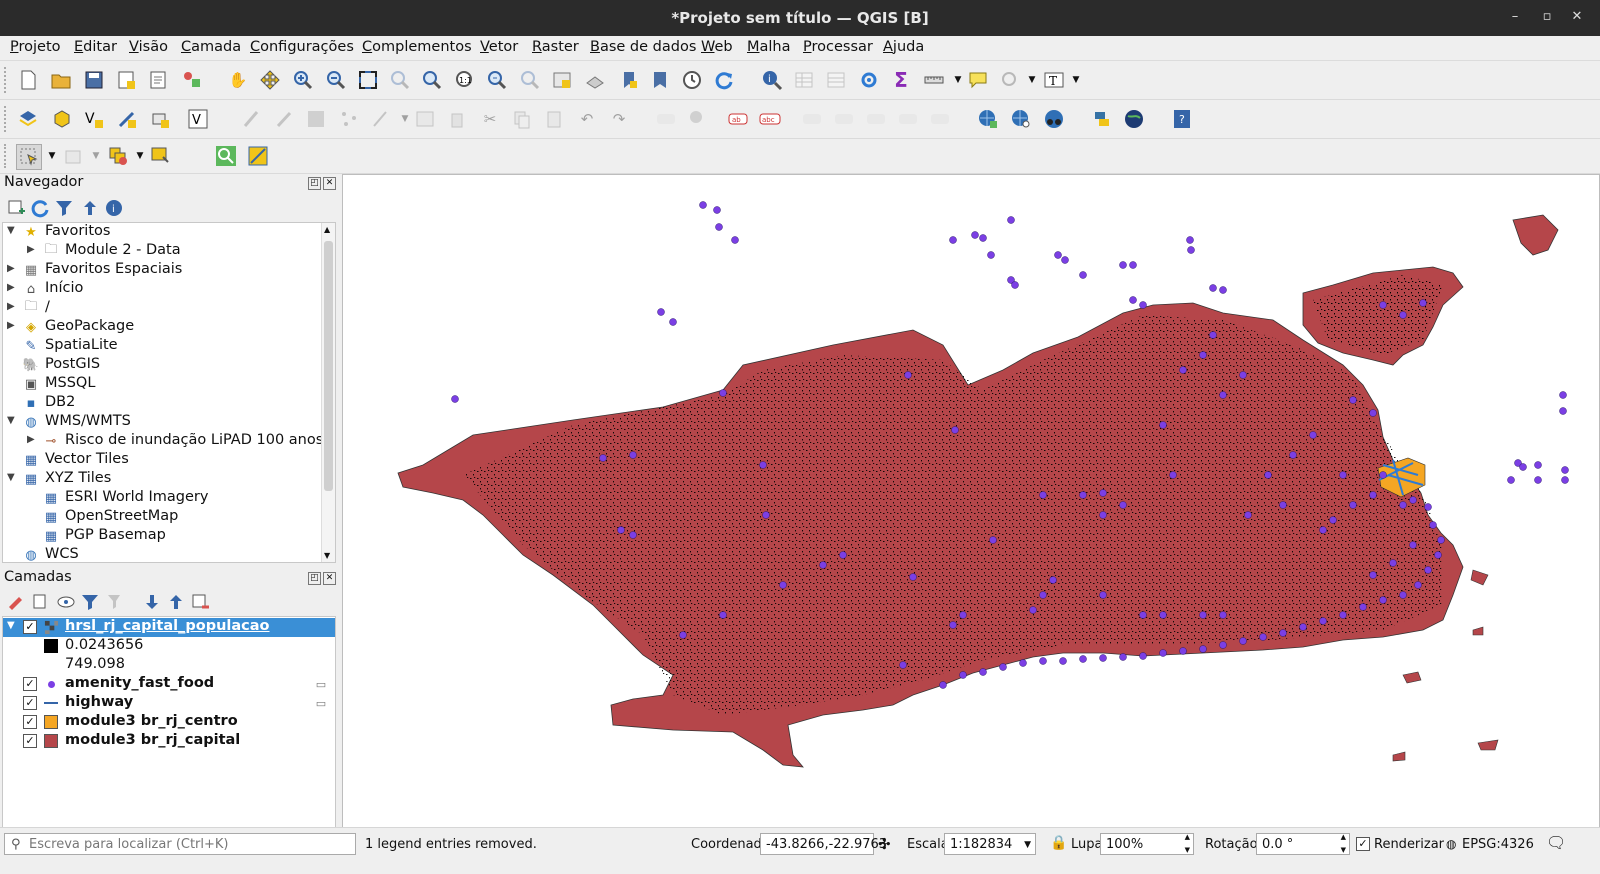 The image size is (1600, 874). I want to click on collapse-all-icon, so click(90, 208).